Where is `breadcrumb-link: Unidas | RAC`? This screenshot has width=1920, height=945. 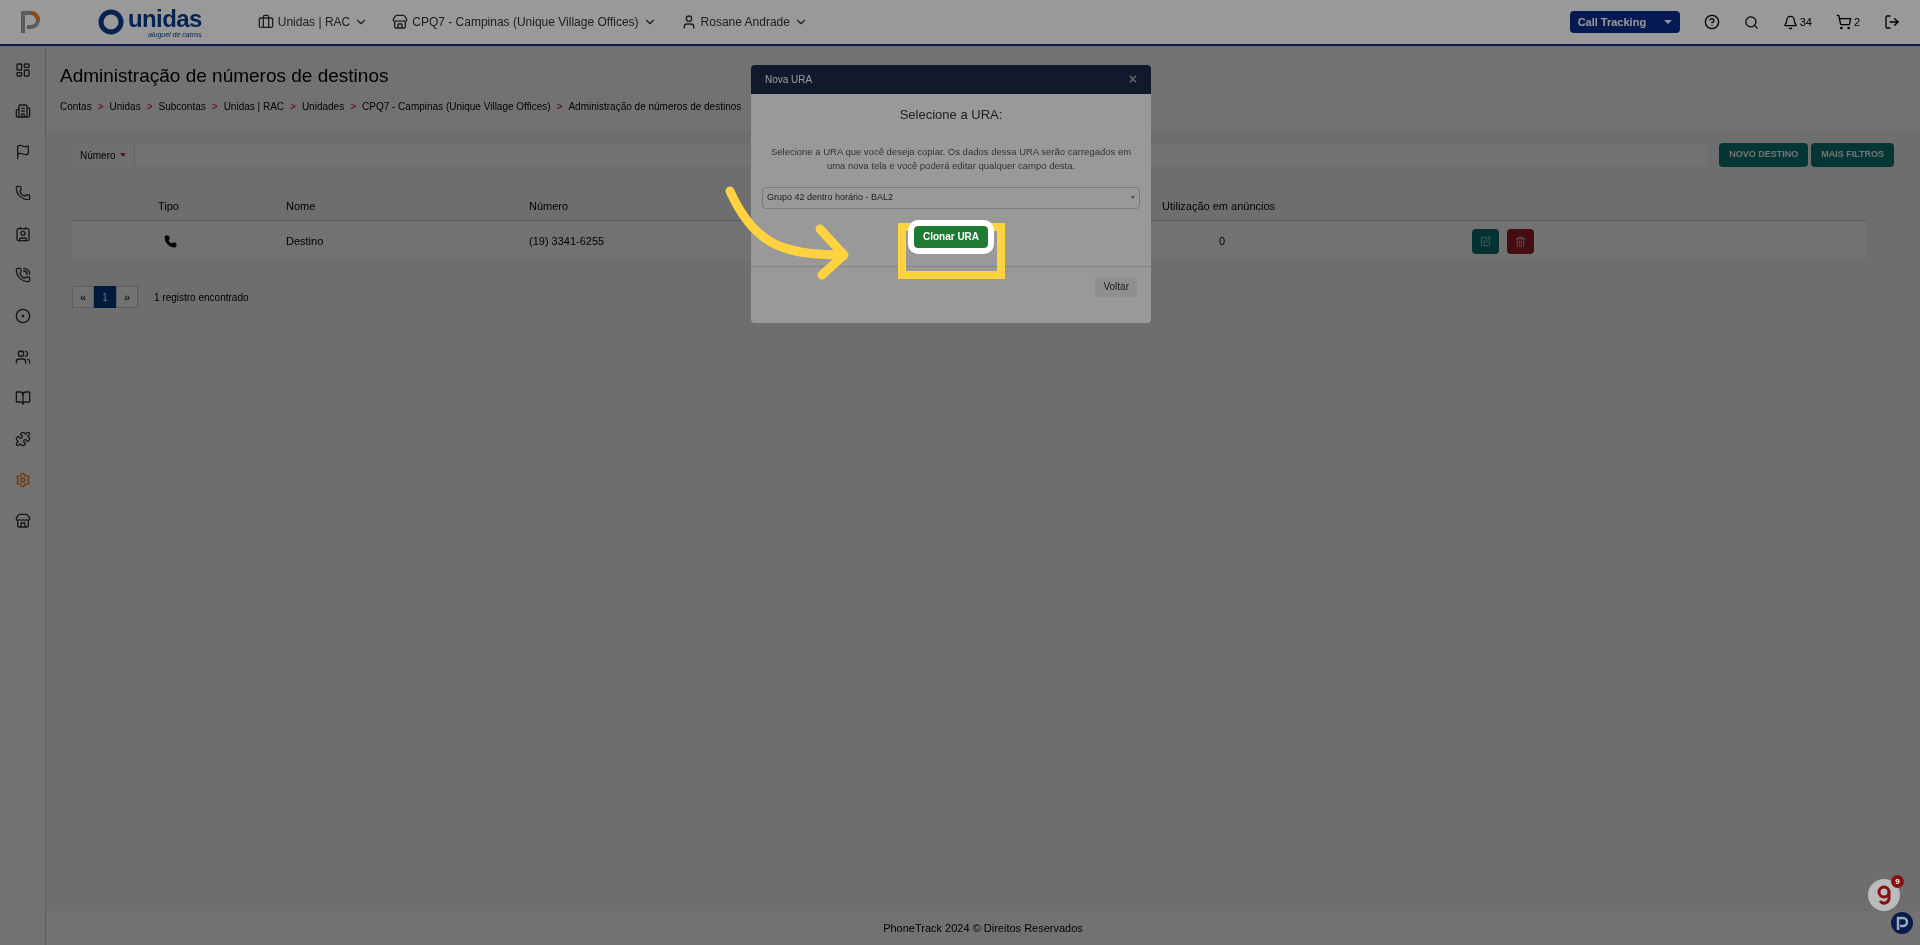 breadcrumb-link: Unidas | RAC is located at coordinates (254, 106).